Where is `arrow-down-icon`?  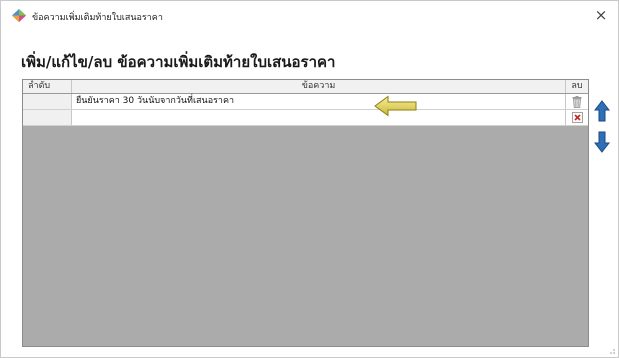 arrow-down-icon is located at coordinates (602, 142).